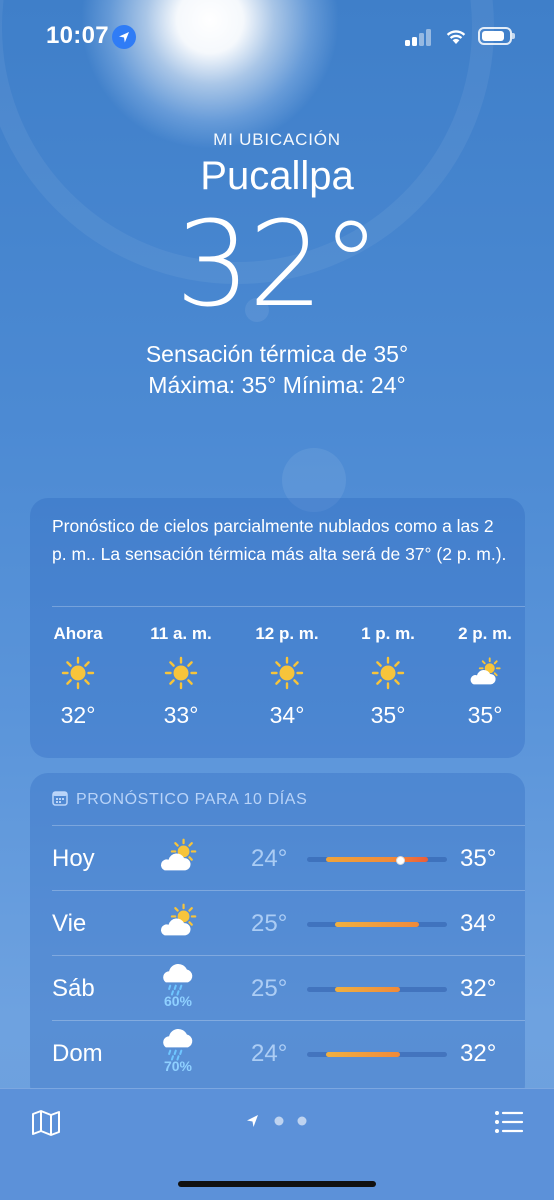  Describe the element at coordinates (478, 858) in the screenshot. I see `high-temperature: 35°` at that location.